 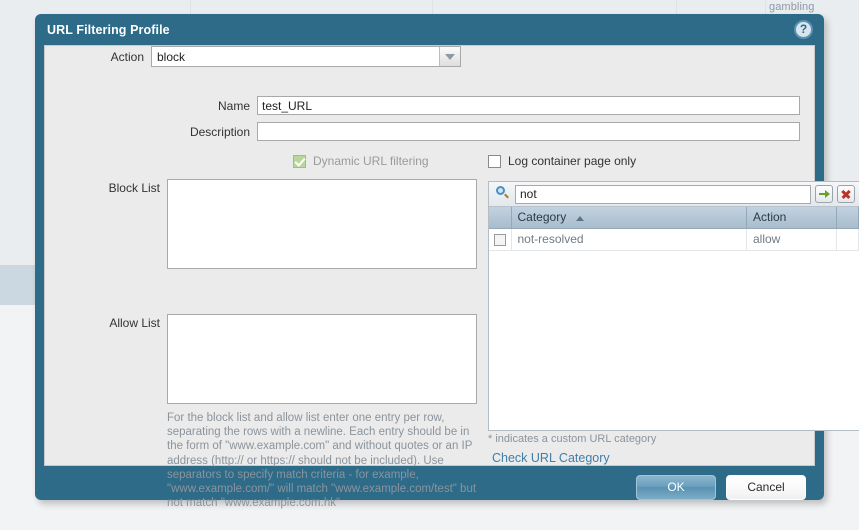 I want to click on action-select-value: block, so click(x=171, y=56).